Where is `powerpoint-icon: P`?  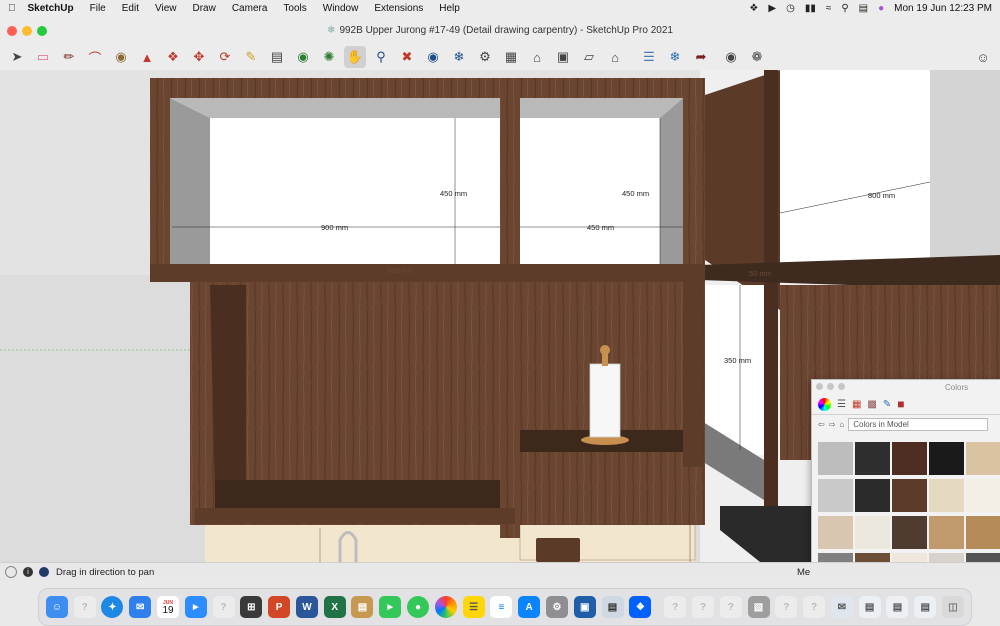 powerpoint-icon: P is located at coordinates (279, 607).